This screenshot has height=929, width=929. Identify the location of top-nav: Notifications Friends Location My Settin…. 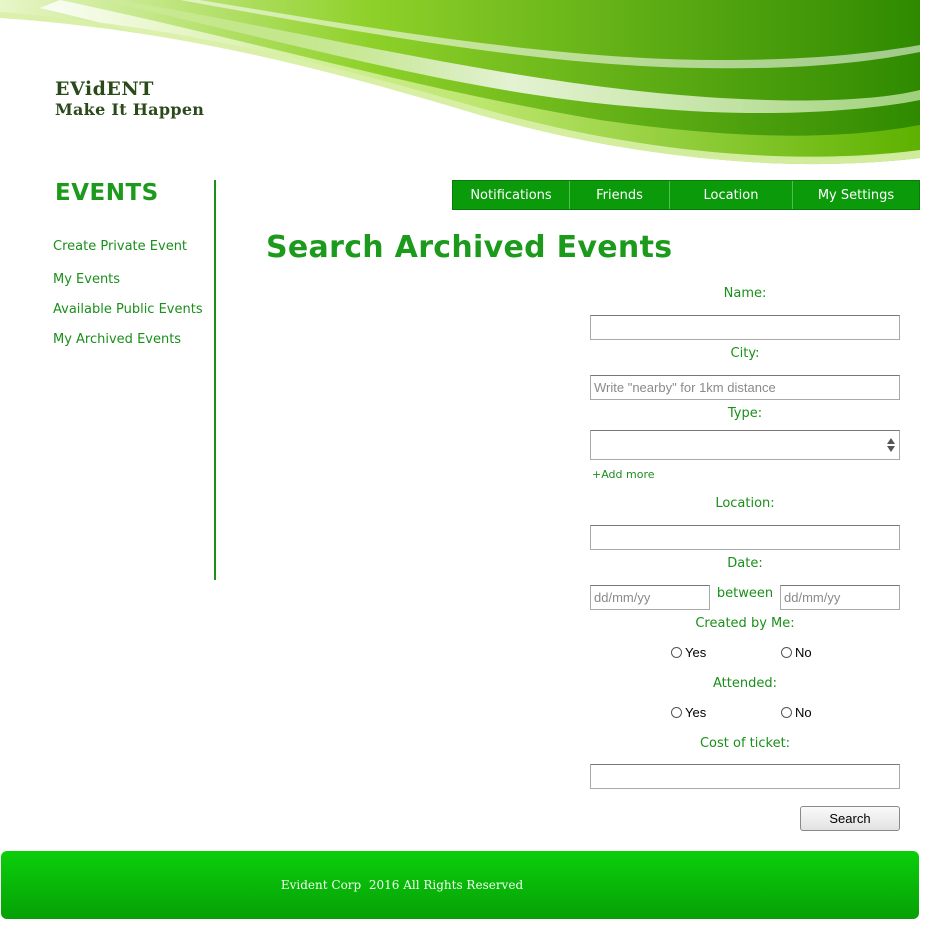
(686, 195).